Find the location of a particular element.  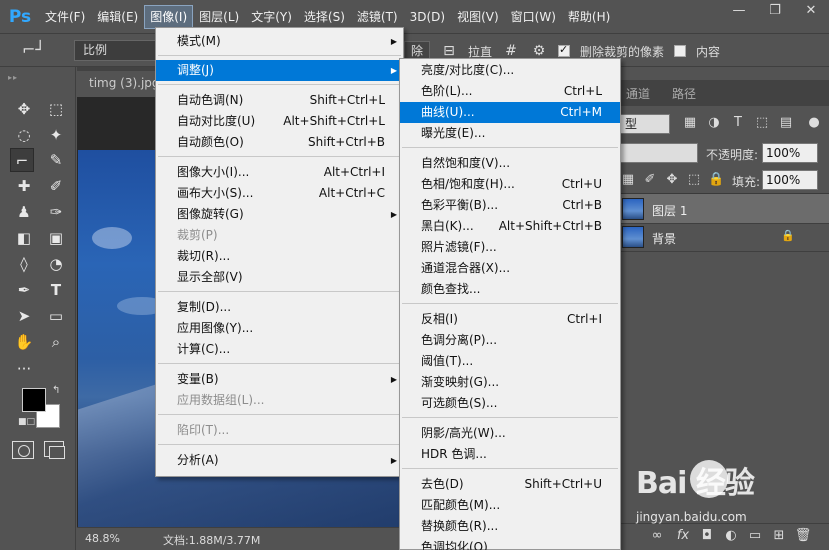

eraser-tool-icon: ◧ is located at coordinates (24, 238).